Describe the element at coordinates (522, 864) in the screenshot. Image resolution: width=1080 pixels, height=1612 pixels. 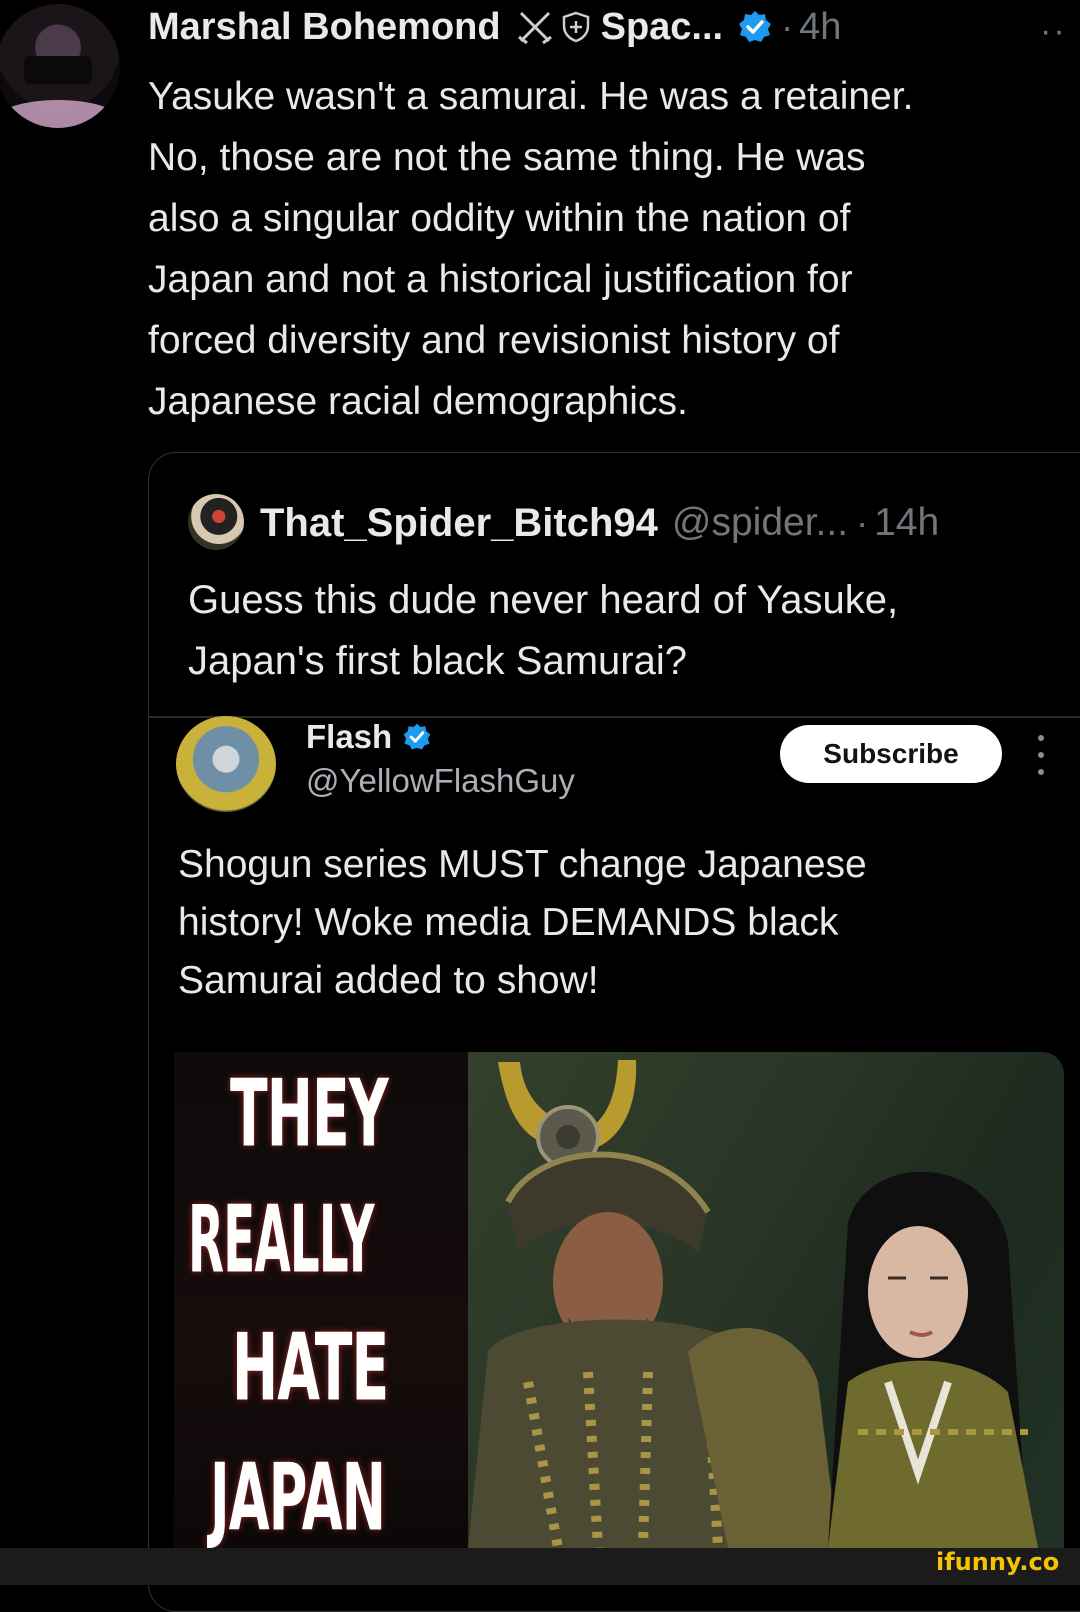
I see `embedded-text-line: Shogun series MUST change Japanese` at that location.